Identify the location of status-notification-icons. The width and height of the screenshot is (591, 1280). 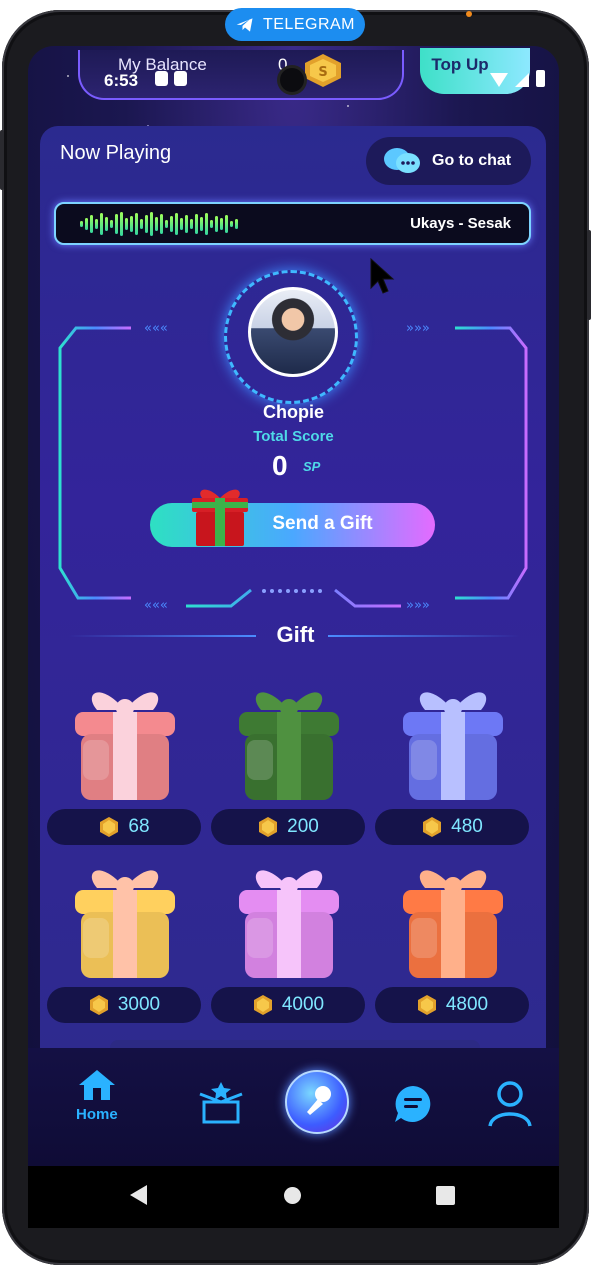
(171, 78).